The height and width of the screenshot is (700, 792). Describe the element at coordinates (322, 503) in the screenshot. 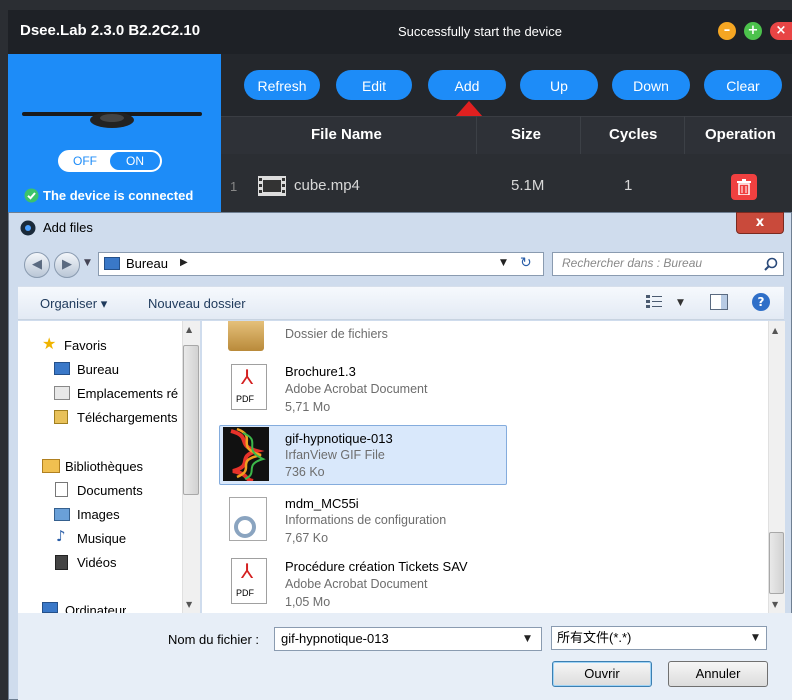

I see `file-name: mdm_MC55i` at that location.